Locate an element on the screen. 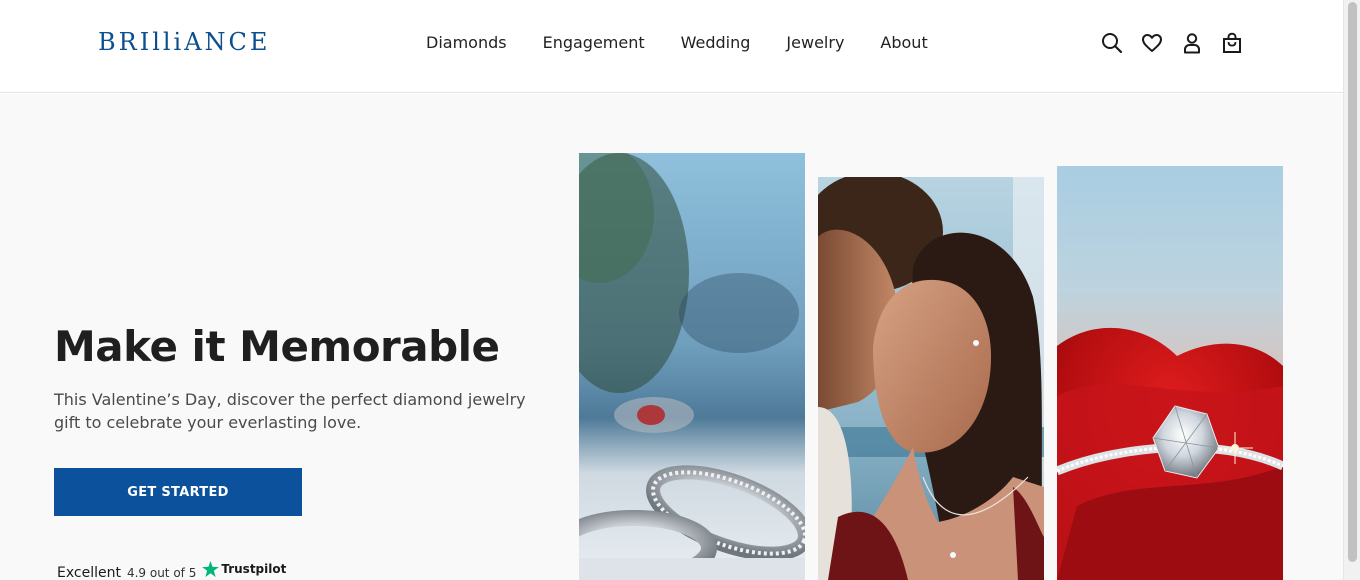  hero-title: Make it Memorable is located at coordinates (277, 346).